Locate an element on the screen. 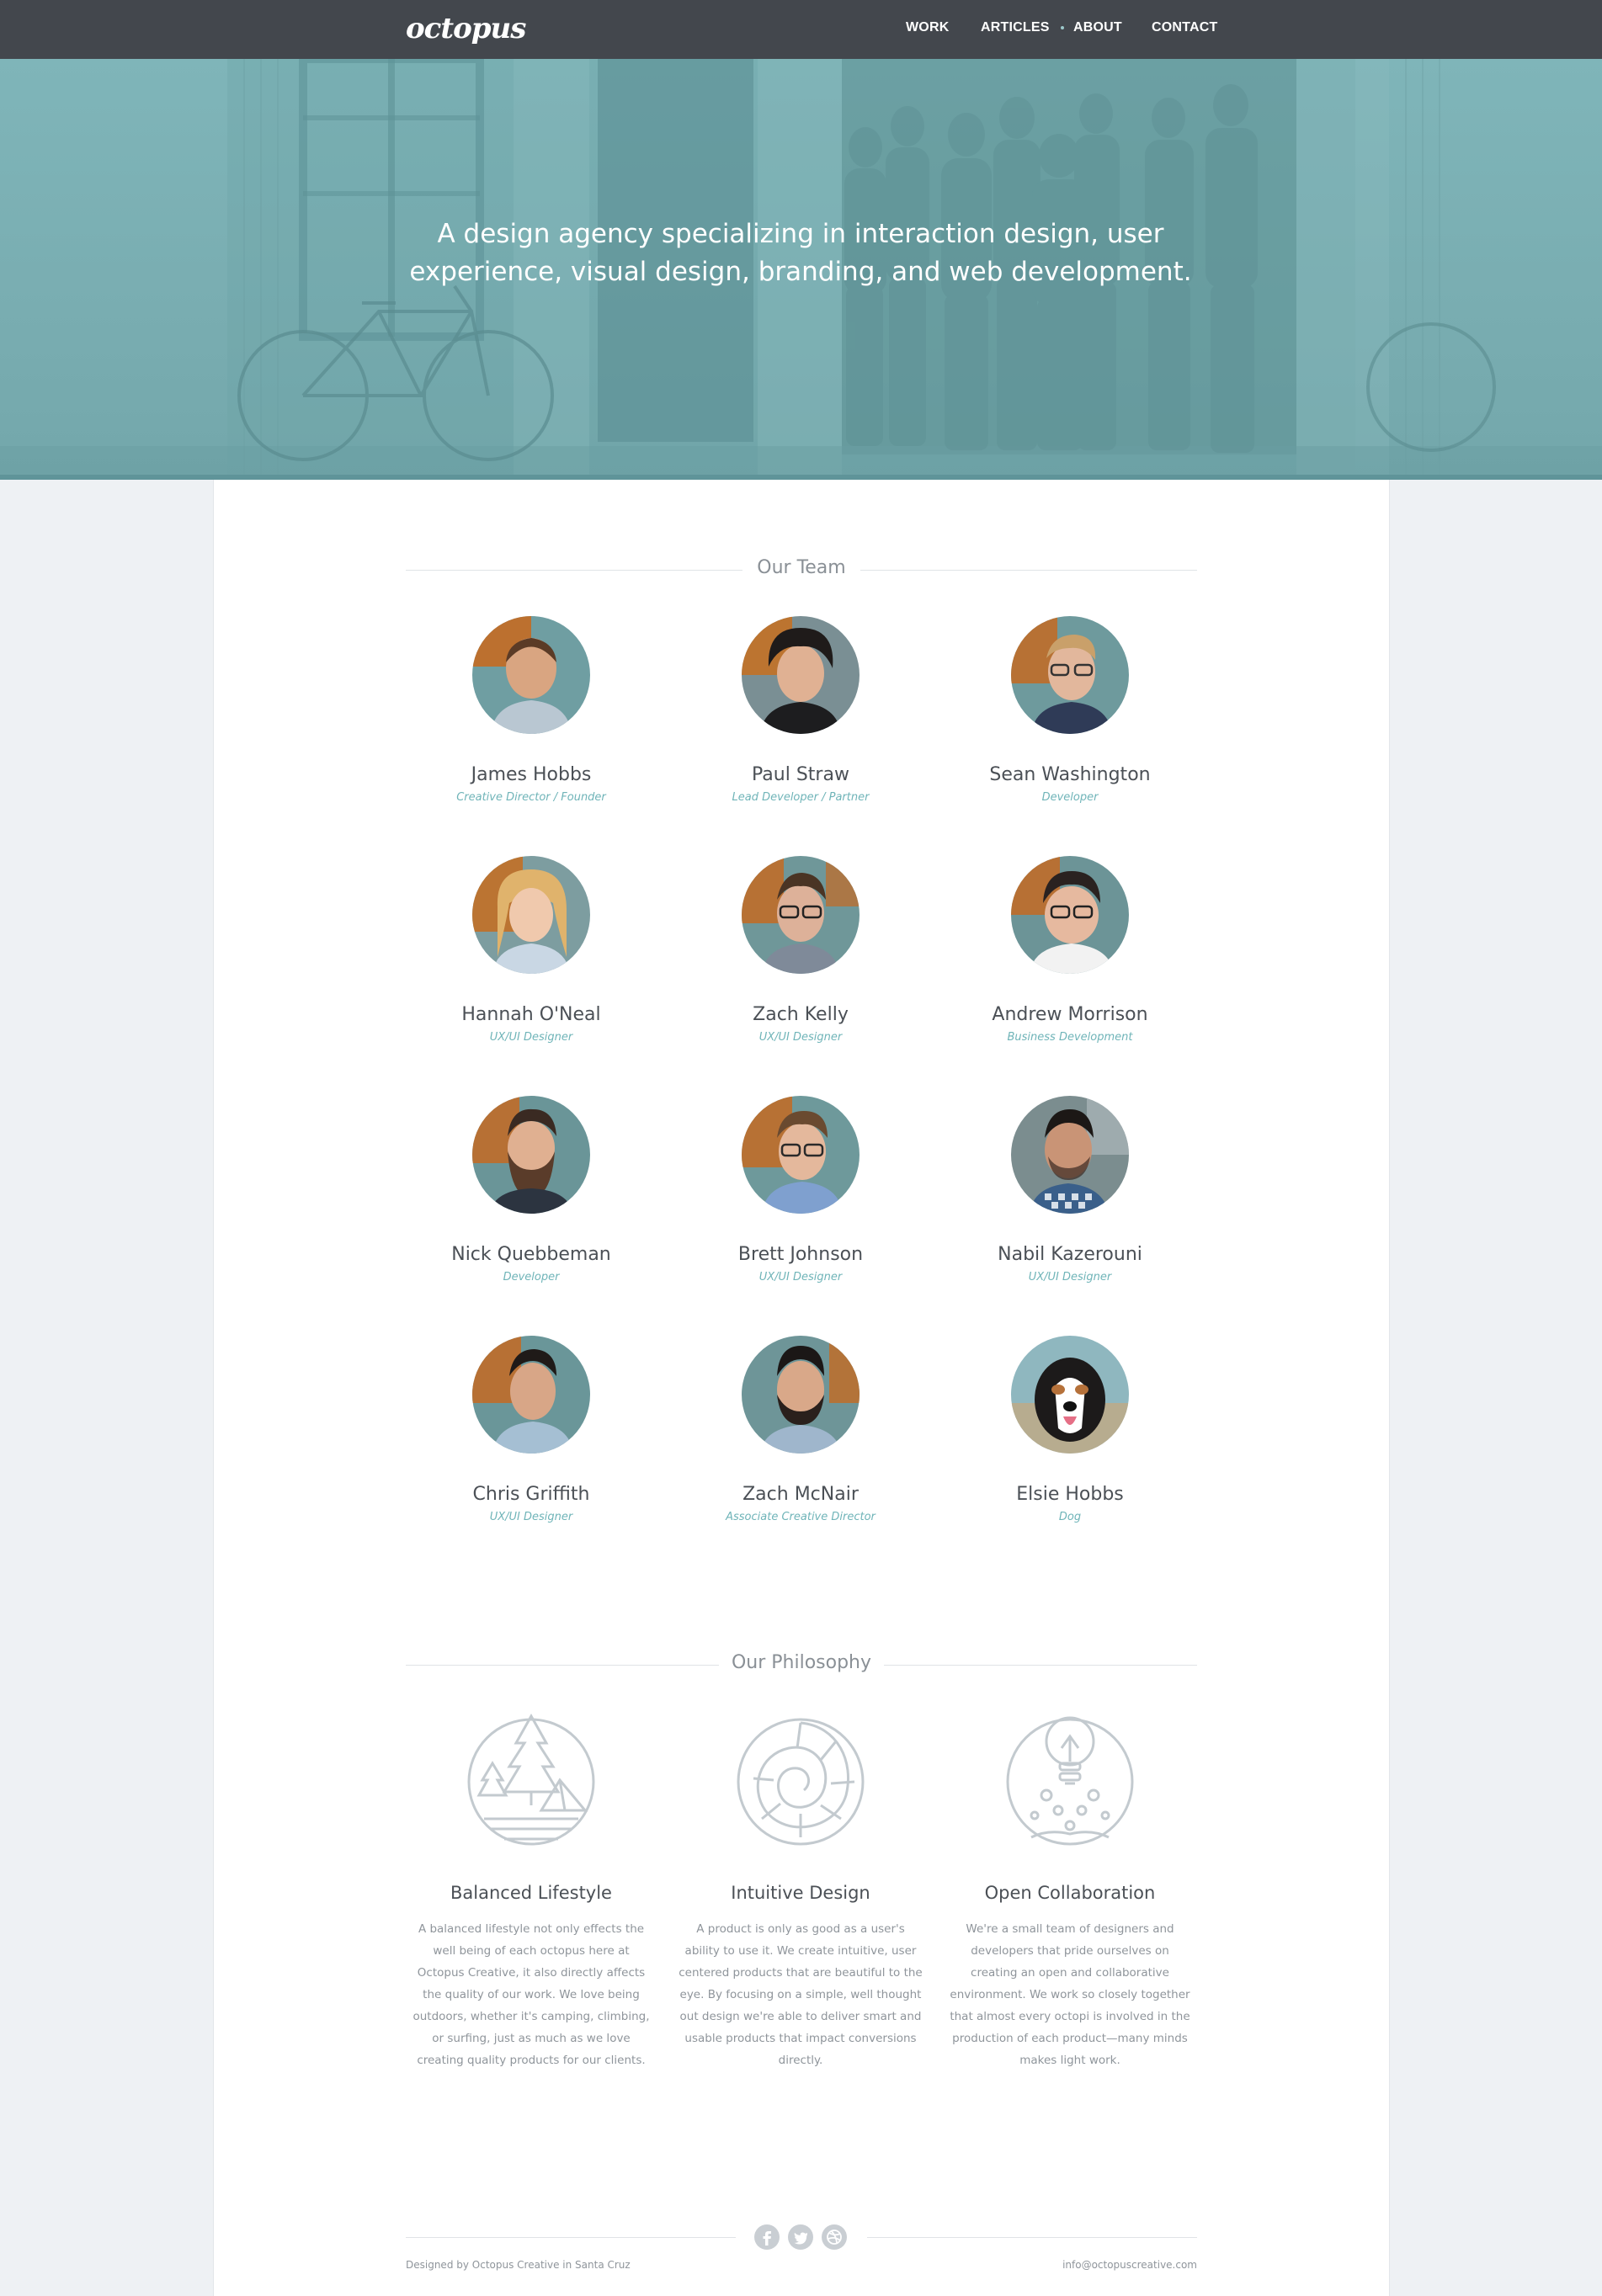 Image resolution: width=1602 pixels, height=2296 pixels. nav-link-articles: Articles is located at coordinates (1015, 27).